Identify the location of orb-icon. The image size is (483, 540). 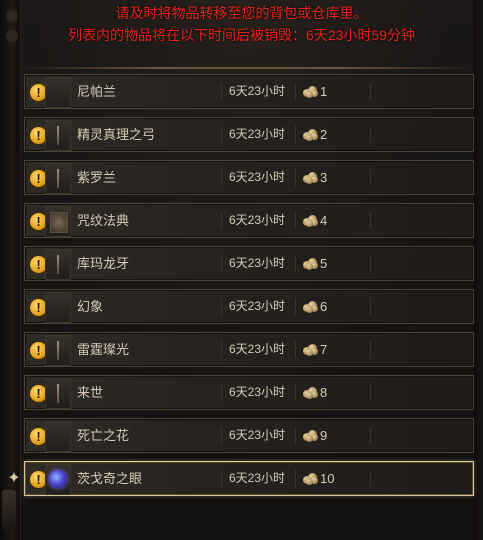
(58, 479).